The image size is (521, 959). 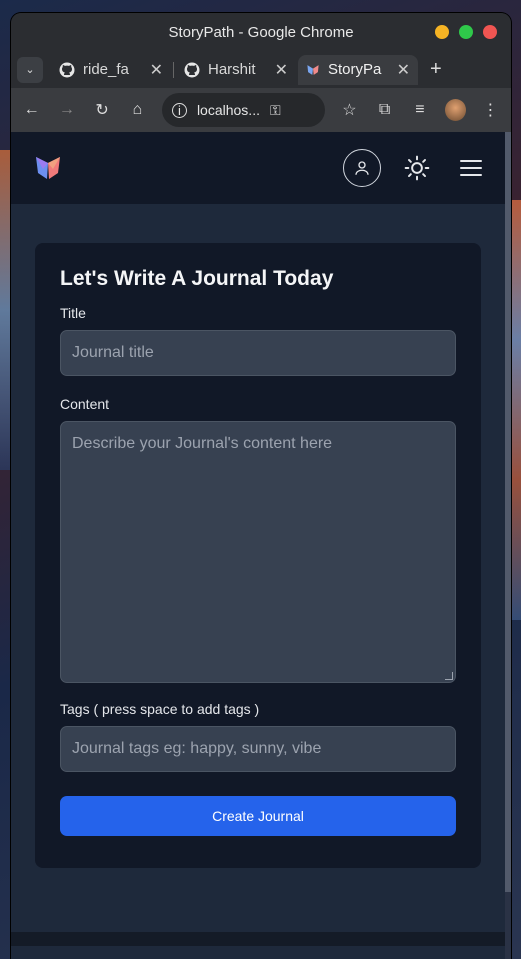 What do you see at coordinates (232, 69) in the screenshot?
I see `tab-label: Harshit` at bounding box center [232, 69].